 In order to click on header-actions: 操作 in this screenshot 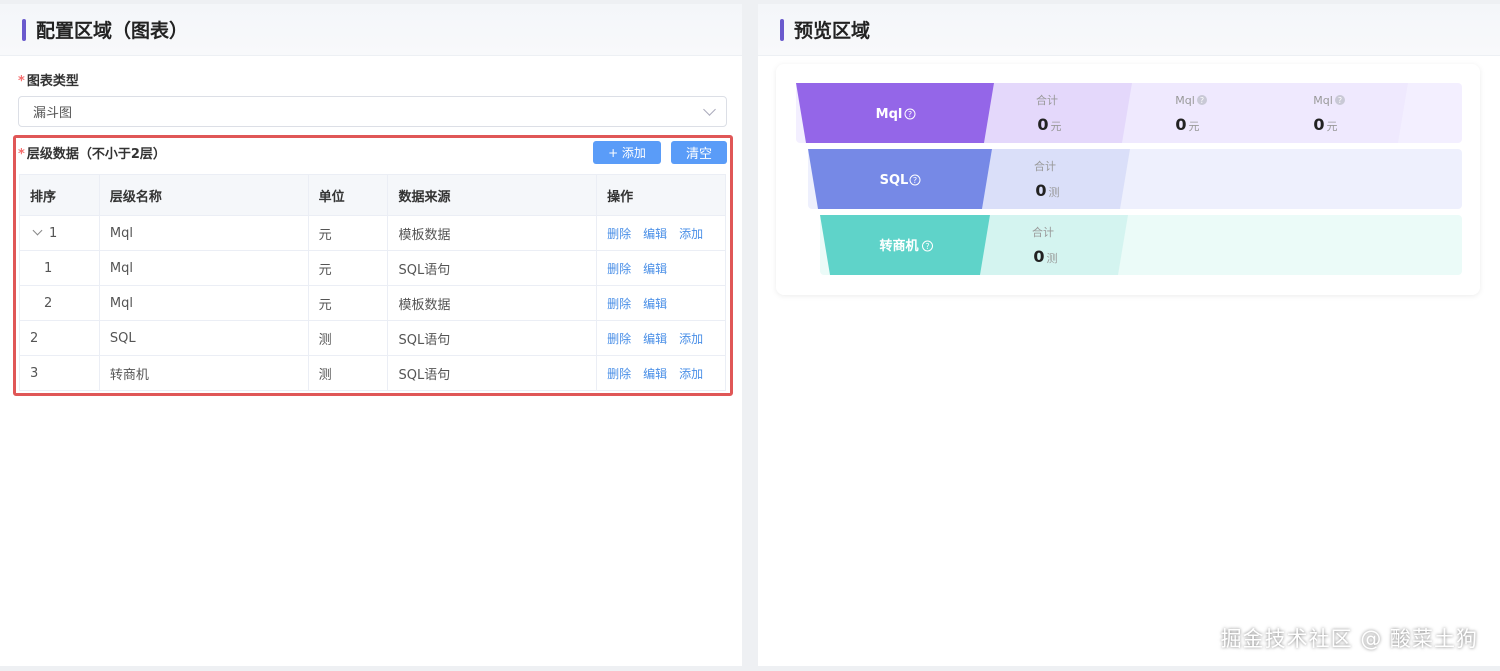, I will do `click(661, 195)`.